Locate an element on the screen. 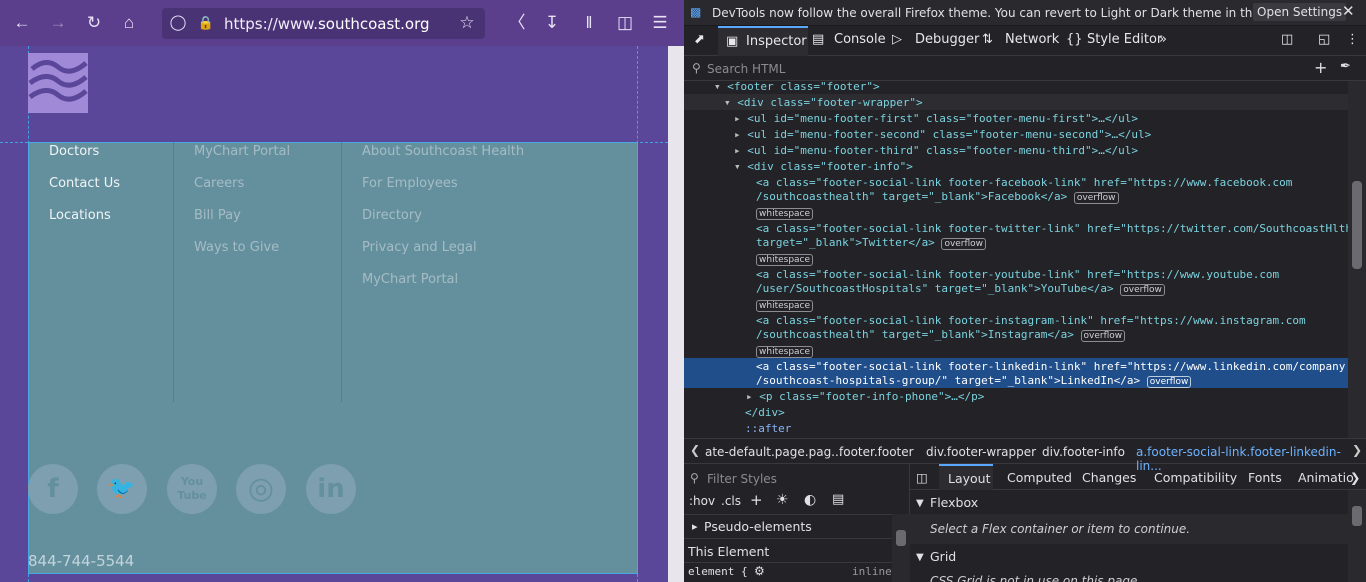  footer-link-doctors: Doctors is located at coordinates (74, 151).